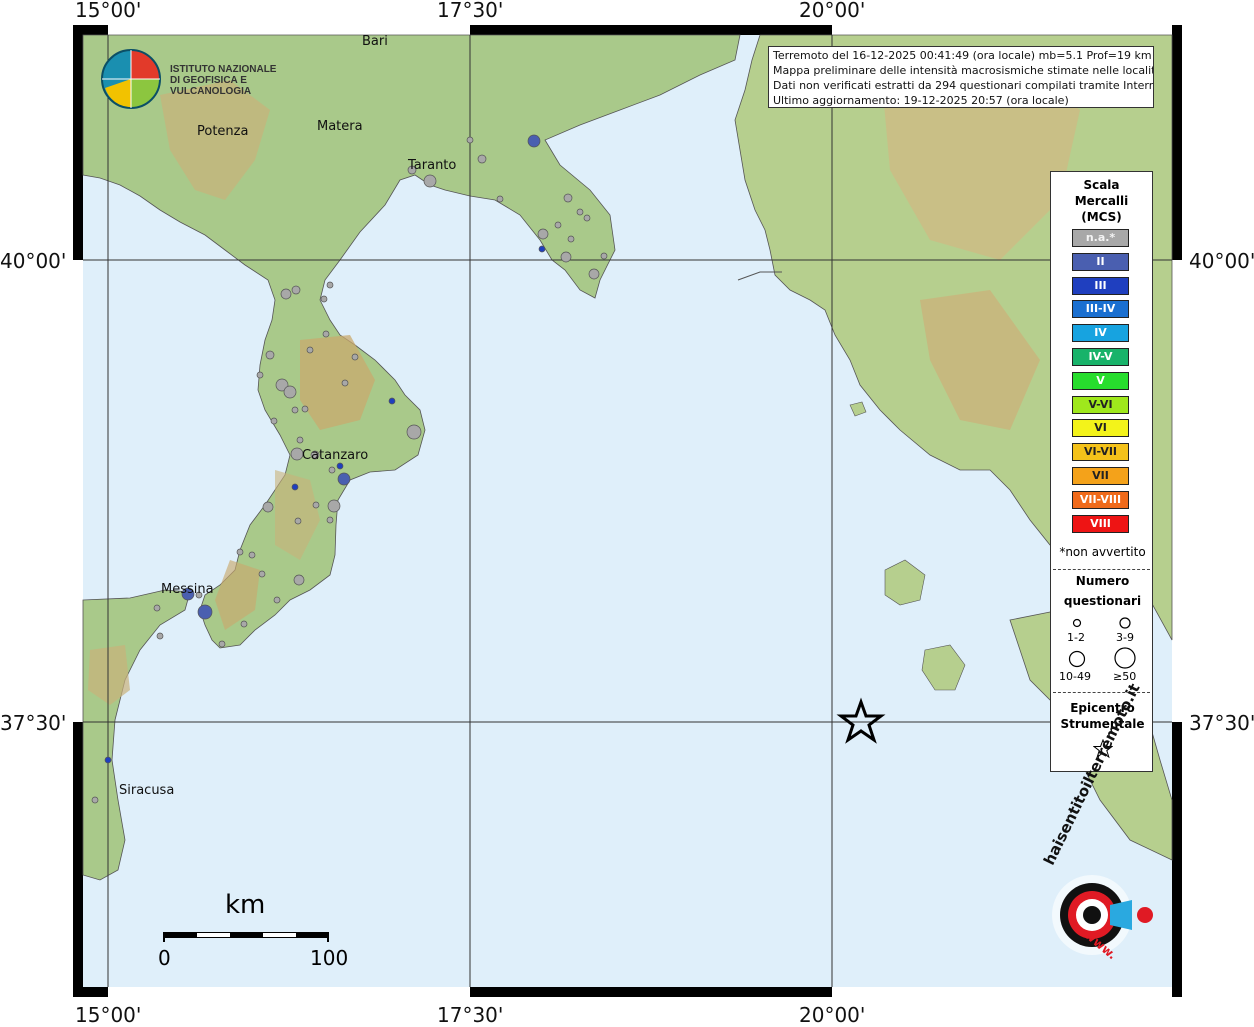 This screenshot has width=1254, height=1027. I want to click on legend-class-iv-v: IV-V, so click(1100, 357).